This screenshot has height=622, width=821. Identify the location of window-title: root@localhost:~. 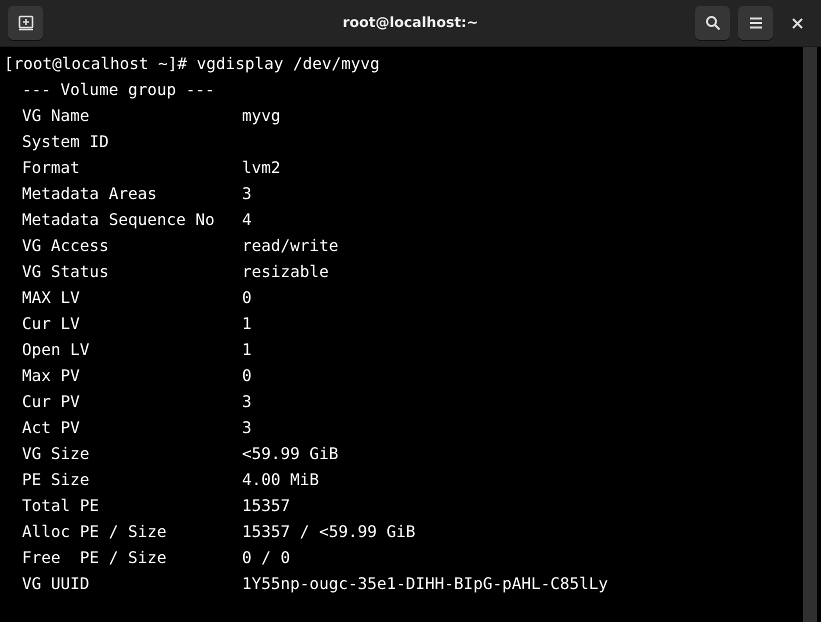
(411, 23).